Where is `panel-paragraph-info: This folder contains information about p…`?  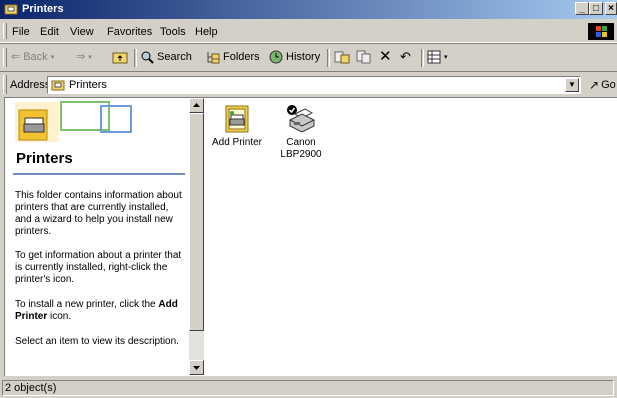
panel-paragraph-info: This folder contains information about p… is located at coordinates (98, 213).